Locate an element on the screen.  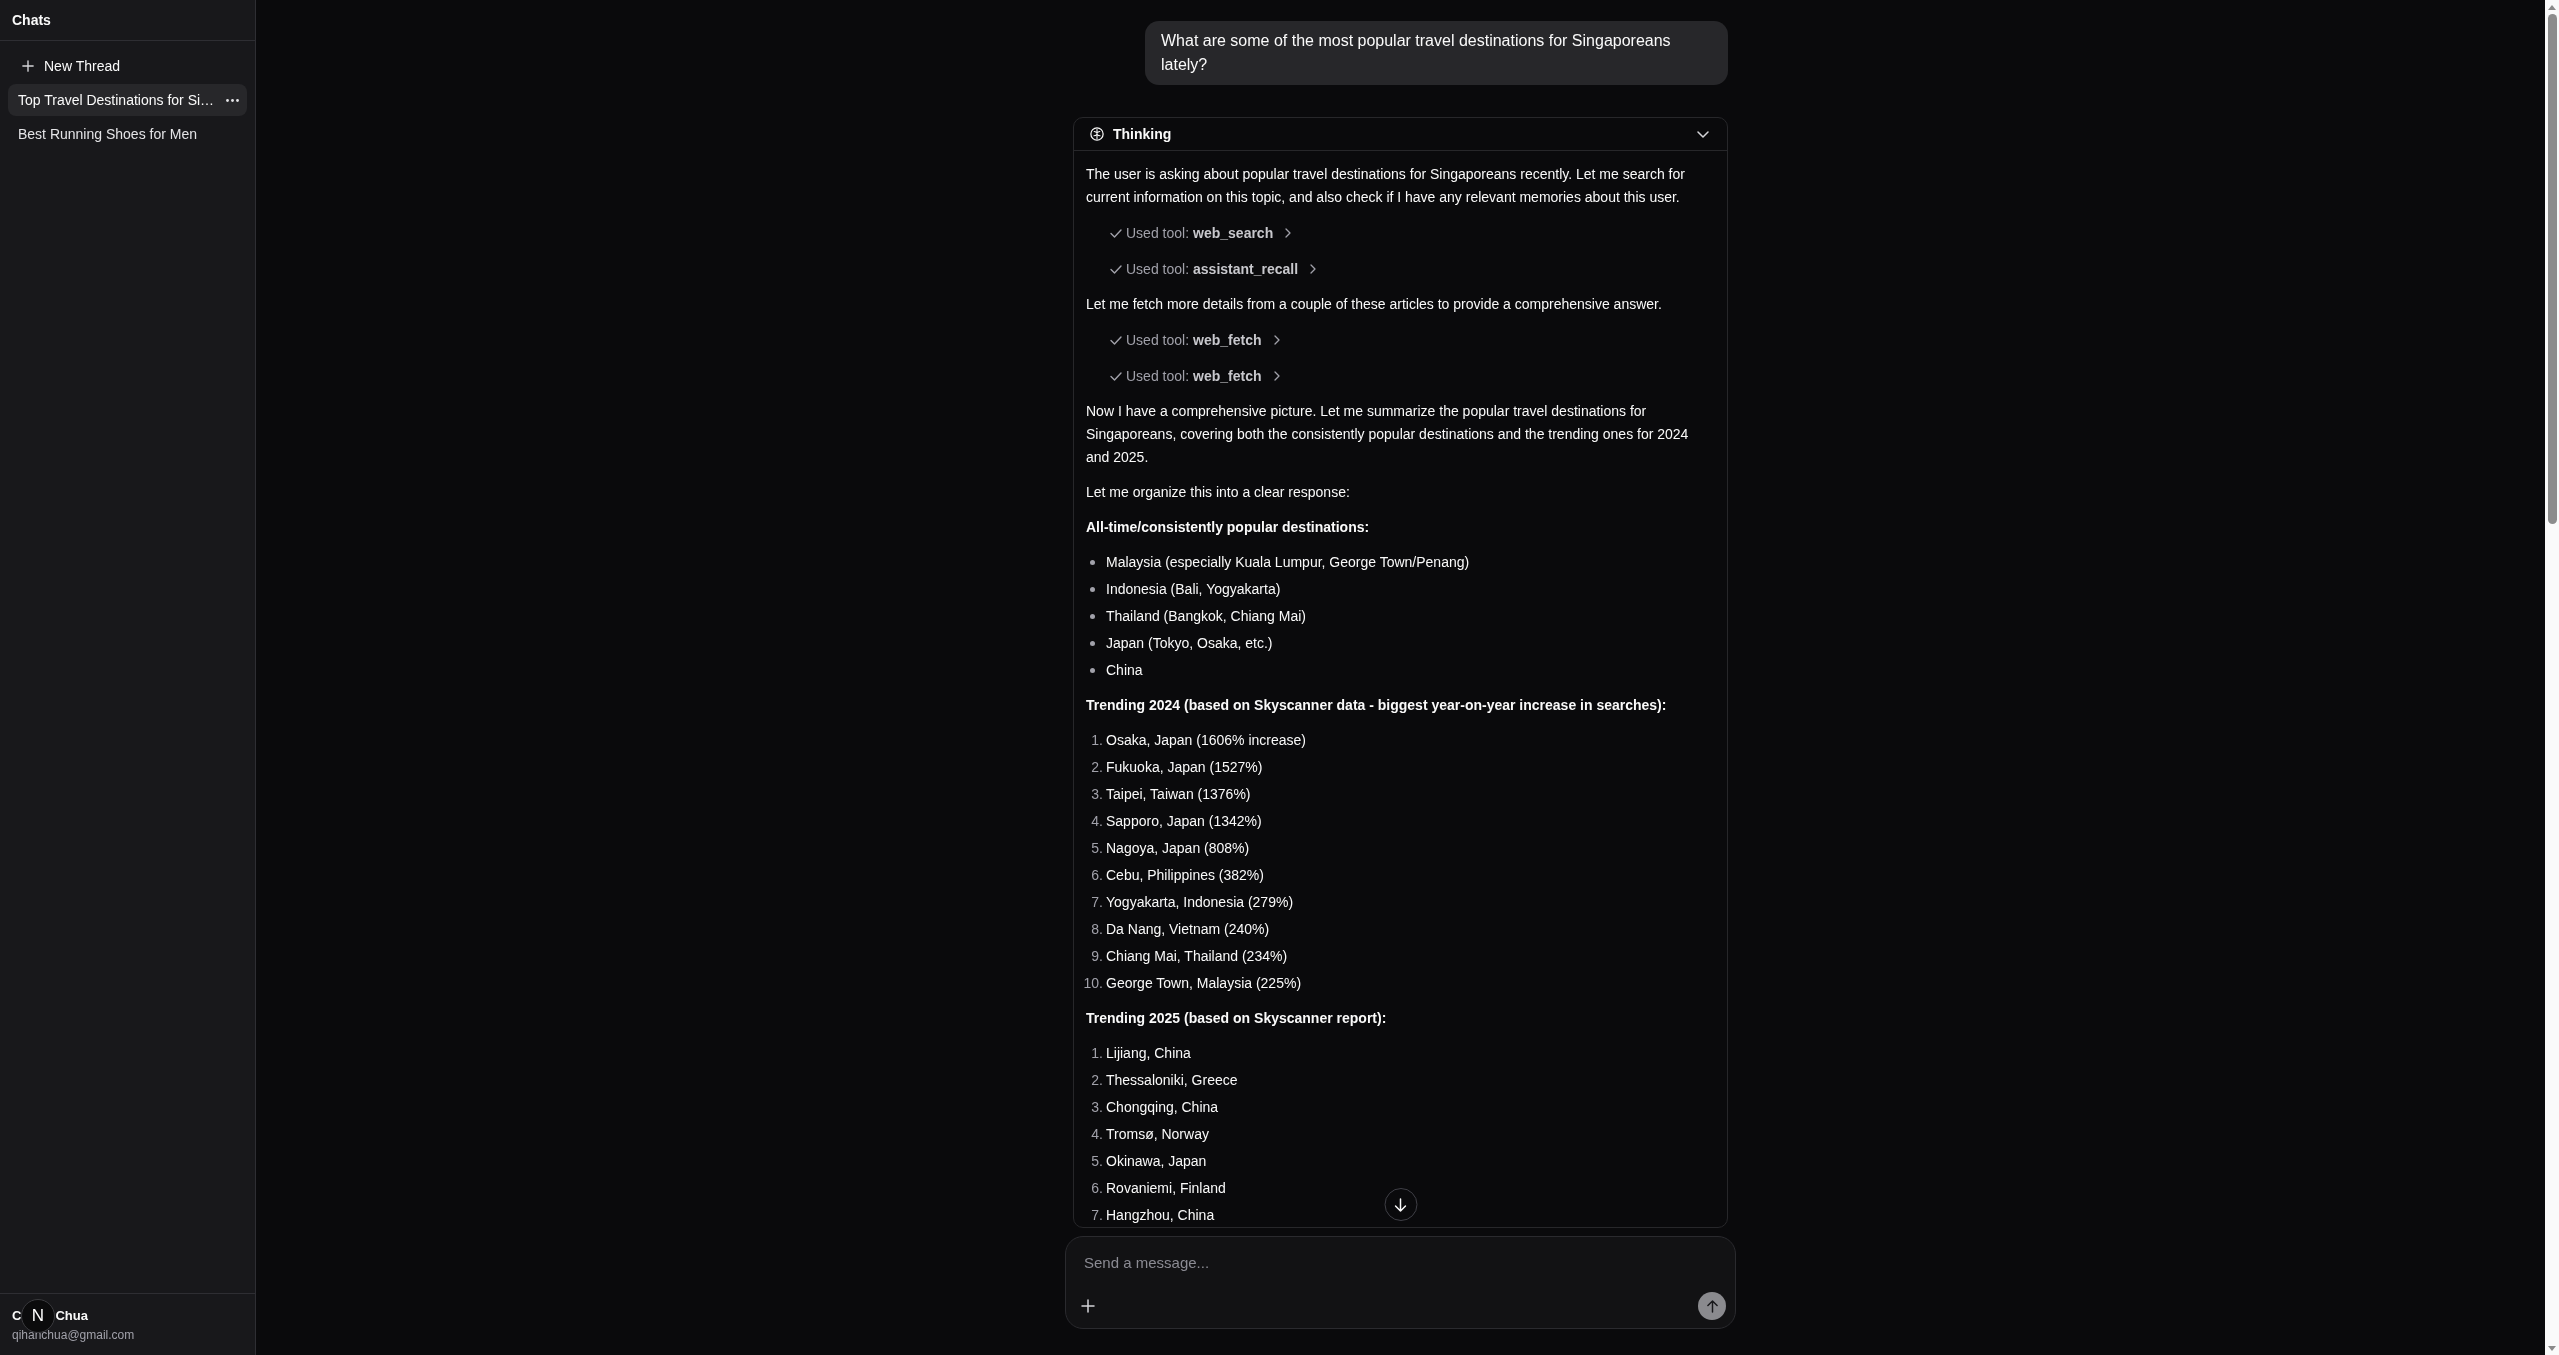
user-name: Chua is located at coordinates (71, 1316).